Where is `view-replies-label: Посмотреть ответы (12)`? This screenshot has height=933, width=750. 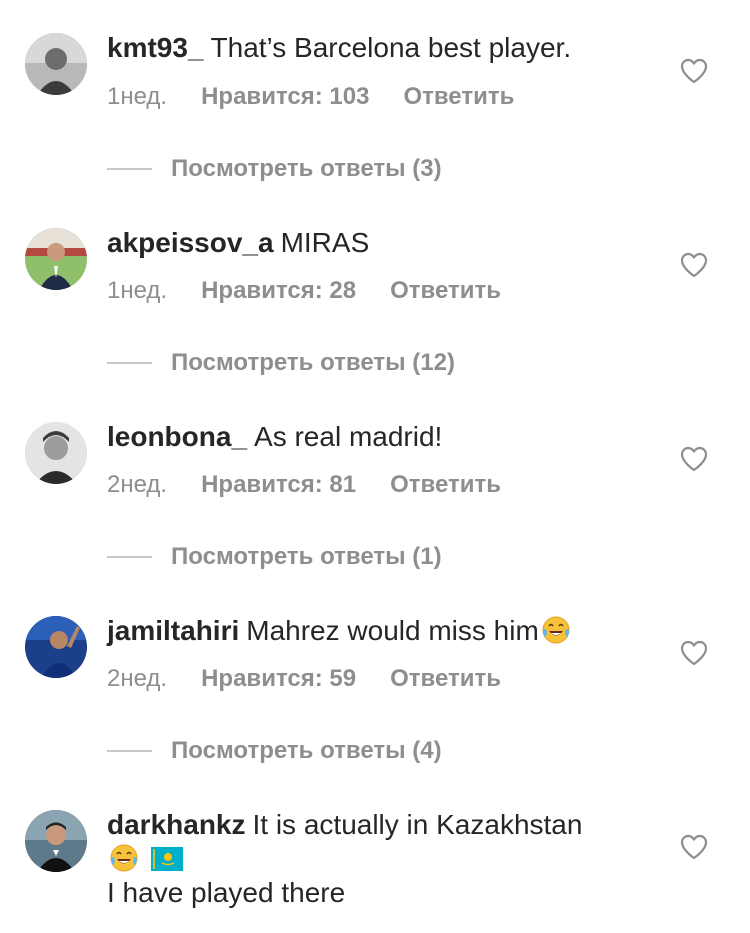 view-replies-label: Посмотреть ответы (12) is located at coordinates (313, 362).